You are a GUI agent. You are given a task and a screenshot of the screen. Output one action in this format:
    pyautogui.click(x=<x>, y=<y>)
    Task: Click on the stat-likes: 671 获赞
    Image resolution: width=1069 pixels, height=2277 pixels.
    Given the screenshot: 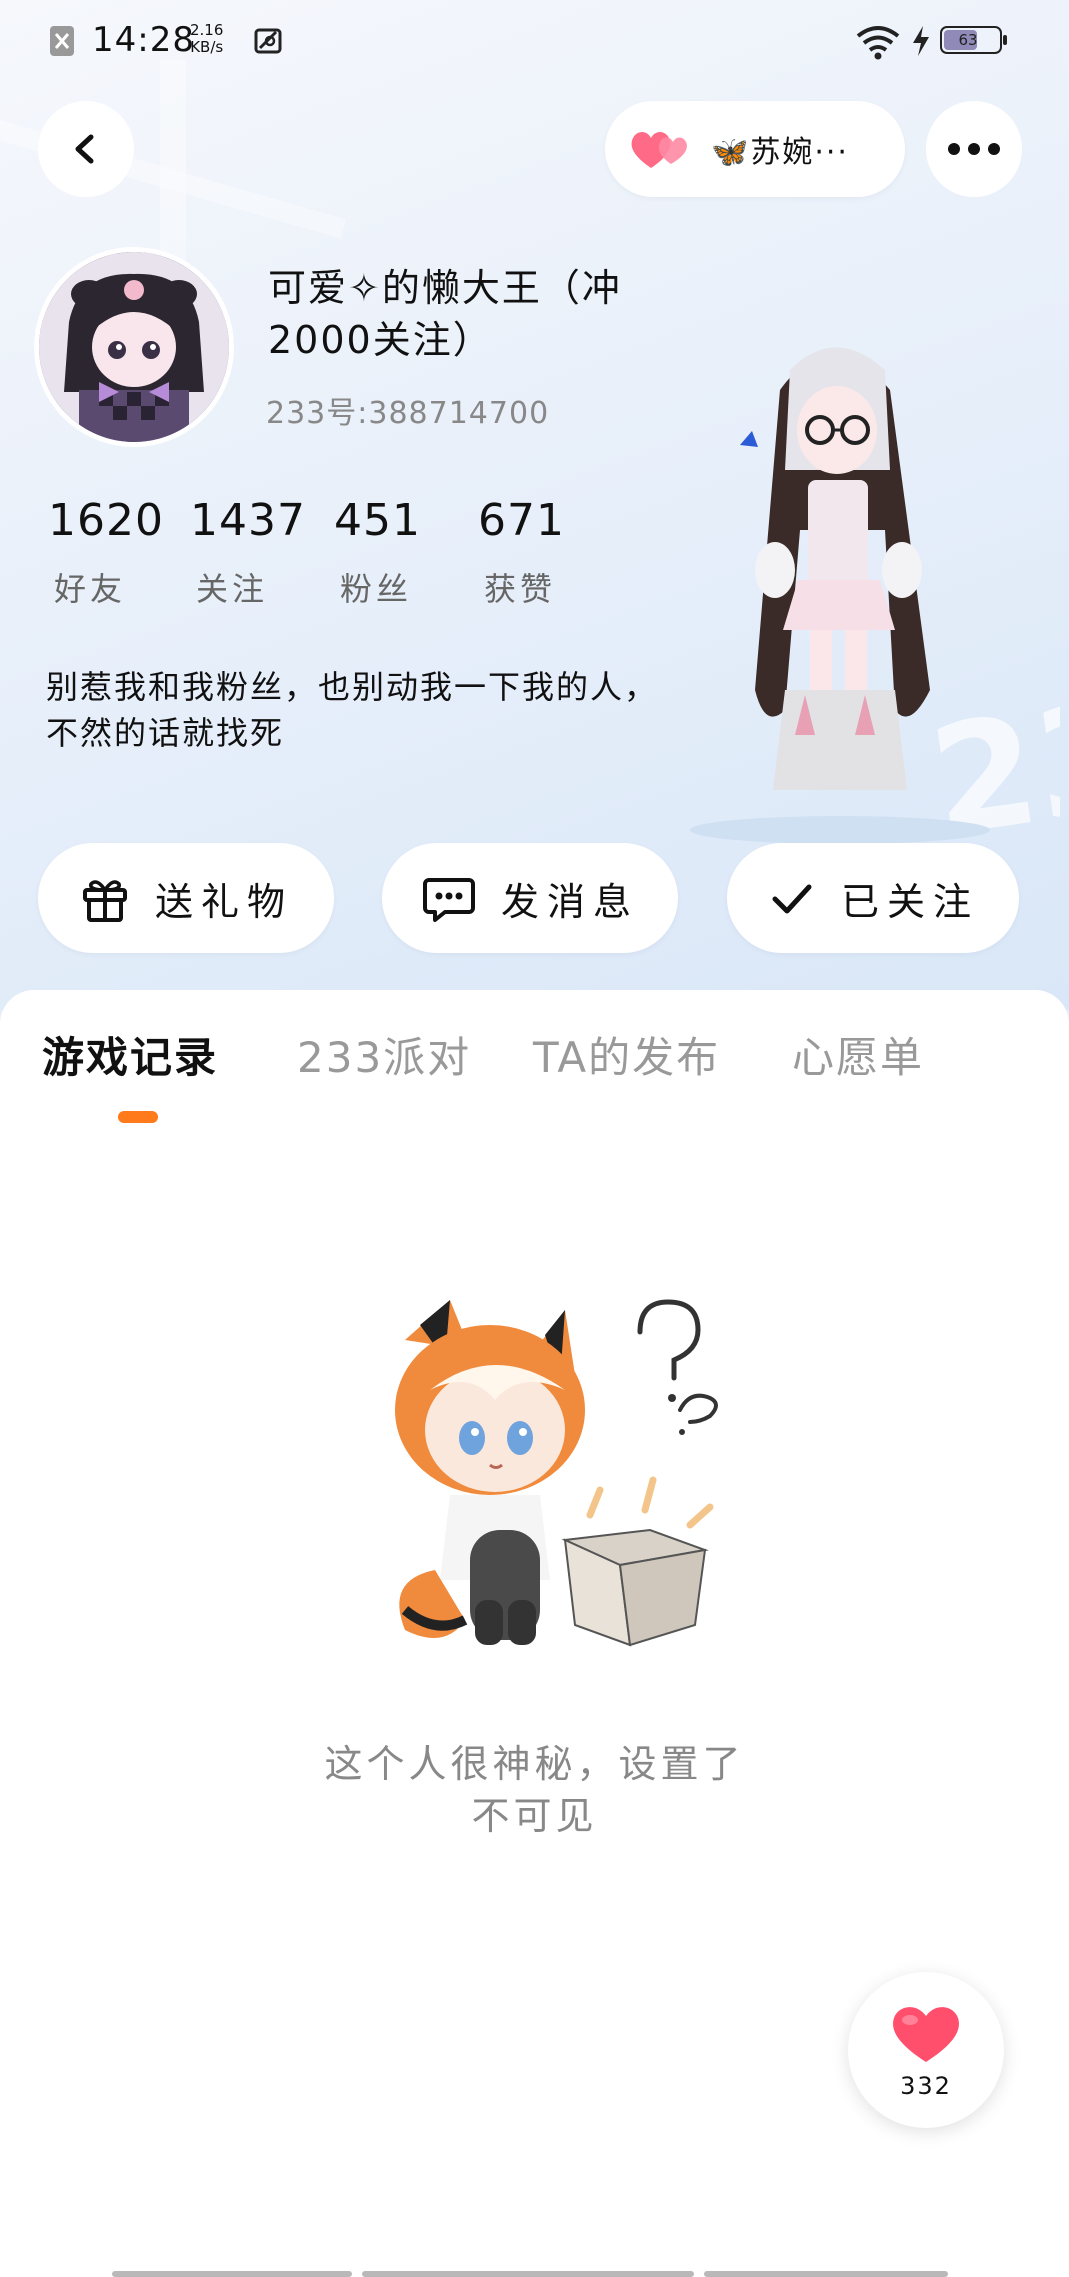 What is the action you would take?
    pyautogui.click(x=543, y=552)
    